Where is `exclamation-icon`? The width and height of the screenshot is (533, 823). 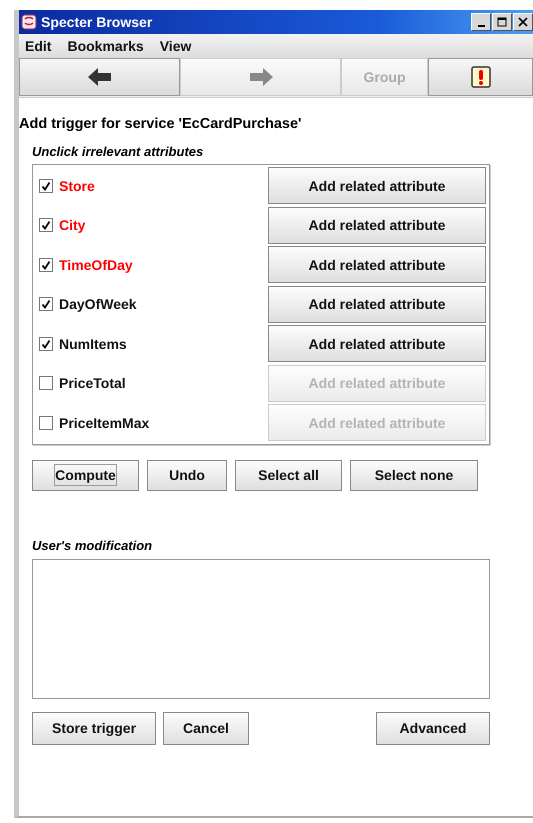
exclamation-icon is located at coordinates (480, 77).